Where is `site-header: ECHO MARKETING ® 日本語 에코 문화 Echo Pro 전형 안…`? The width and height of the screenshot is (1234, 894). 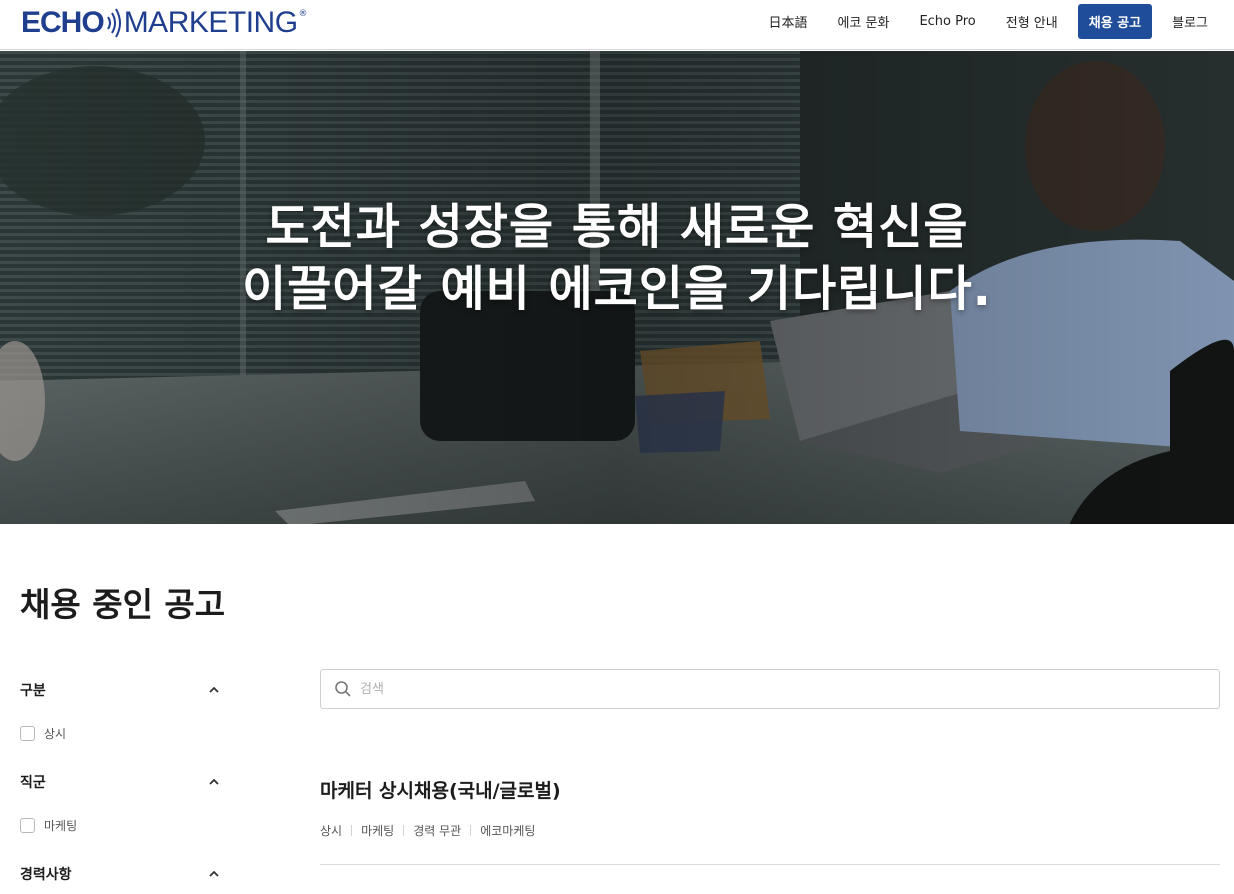 site-header: ECHO MARKETING ® 日本語 에코 문화 Echo Pro 전형 안… is located at coordinates (617, 25).